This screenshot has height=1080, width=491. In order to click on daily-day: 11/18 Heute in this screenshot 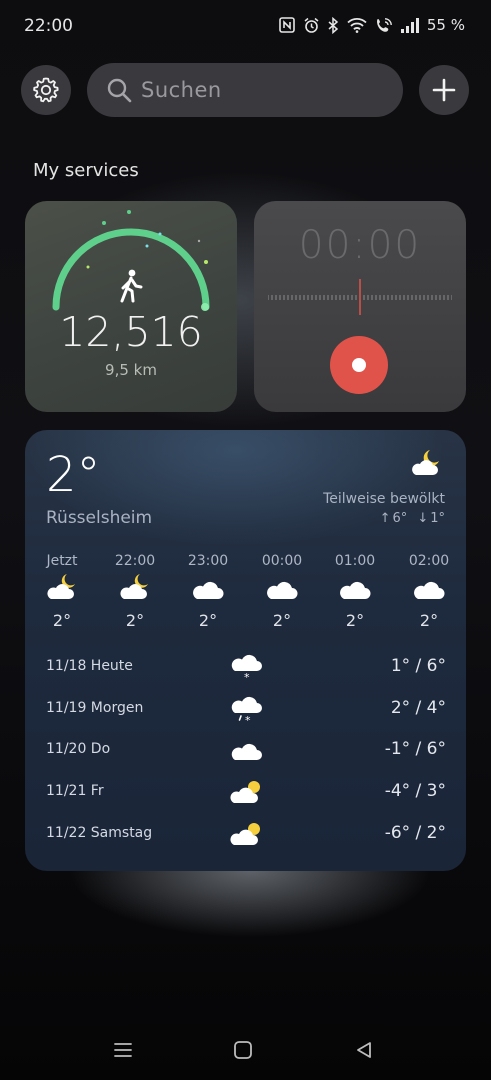, I will do `click(89, 666)`.